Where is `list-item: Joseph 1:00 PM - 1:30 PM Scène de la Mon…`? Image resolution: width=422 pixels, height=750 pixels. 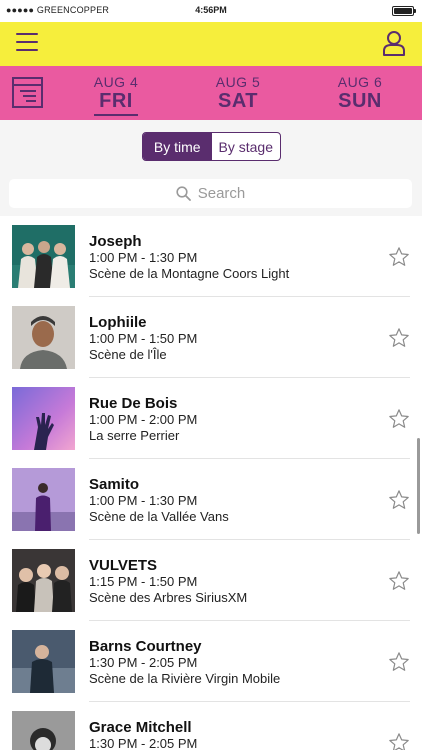 list-item: Joseph 1:00 PM - 1:30 PM Scène de la Mon… is located at coordinates (211, 256).